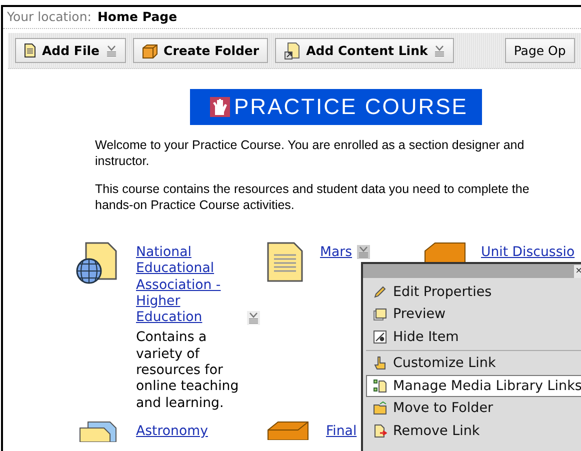 This screenshot has height=451, width=581. I want to click on close-button: ×, so click(577, 271).